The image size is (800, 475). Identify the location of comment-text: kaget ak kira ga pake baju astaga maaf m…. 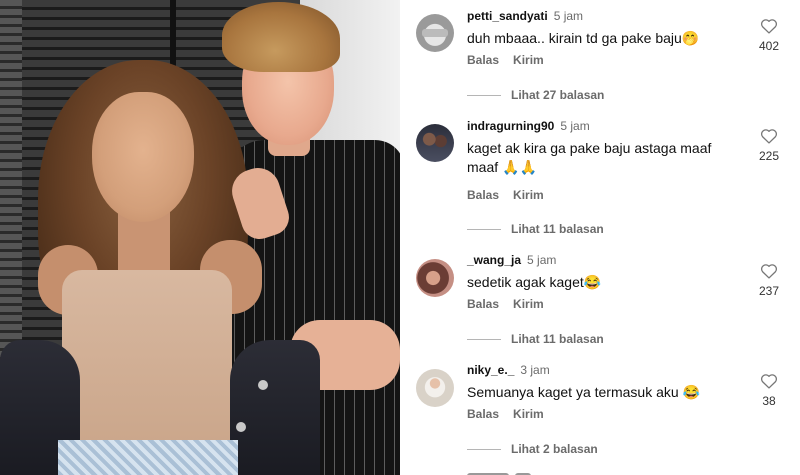
(589, 157).